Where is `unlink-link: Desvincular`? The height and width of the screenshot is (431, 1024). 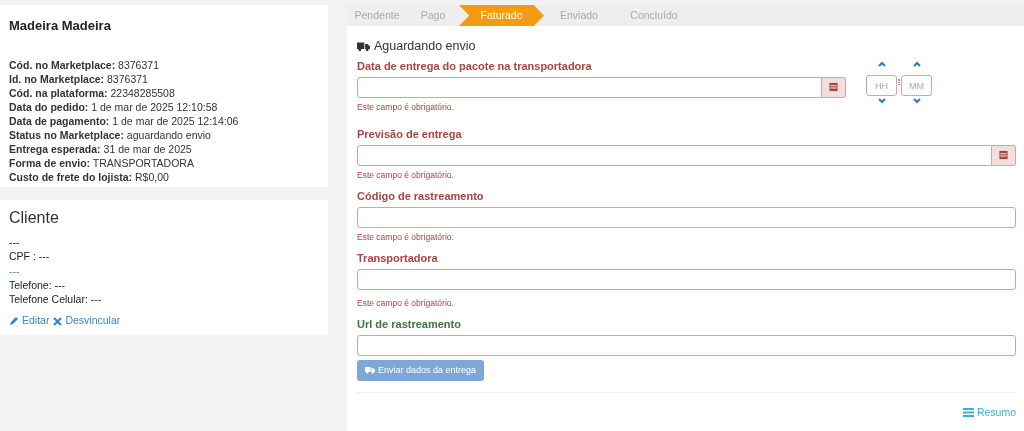
unlink-link: Desvincular is located at coordinates (87, 321).